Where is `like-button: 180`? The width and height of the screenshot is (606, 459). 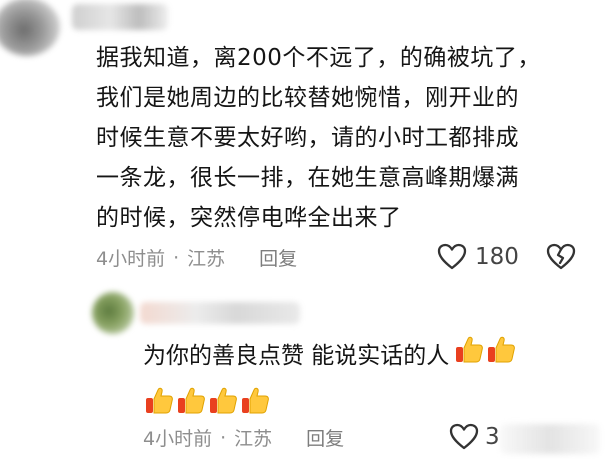 like-button: 180 is located at coordinates (478, 257).